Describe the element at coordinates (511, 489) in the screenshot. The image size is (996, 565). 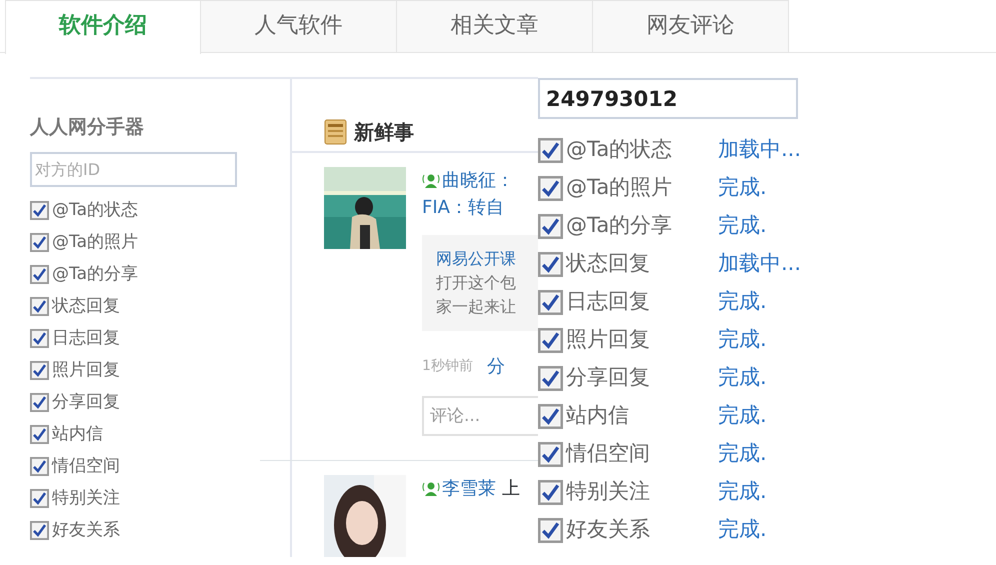
I see `post-text: 上` at that location.